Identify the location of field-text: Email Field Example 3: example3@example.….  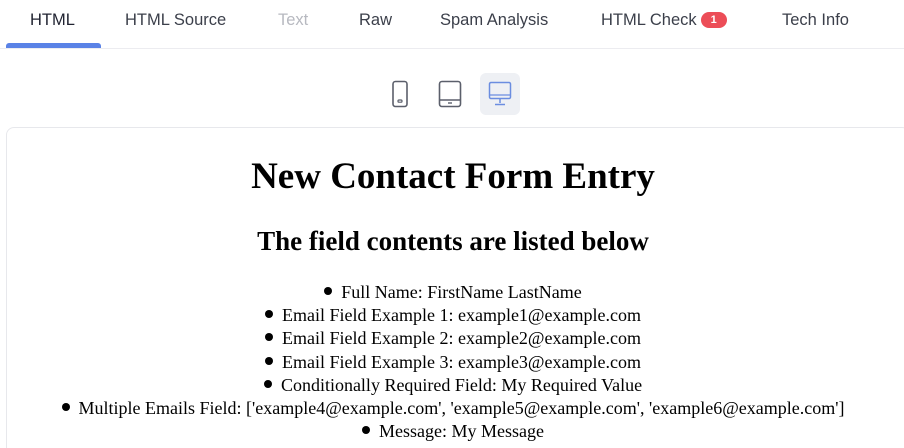
(461, 361).